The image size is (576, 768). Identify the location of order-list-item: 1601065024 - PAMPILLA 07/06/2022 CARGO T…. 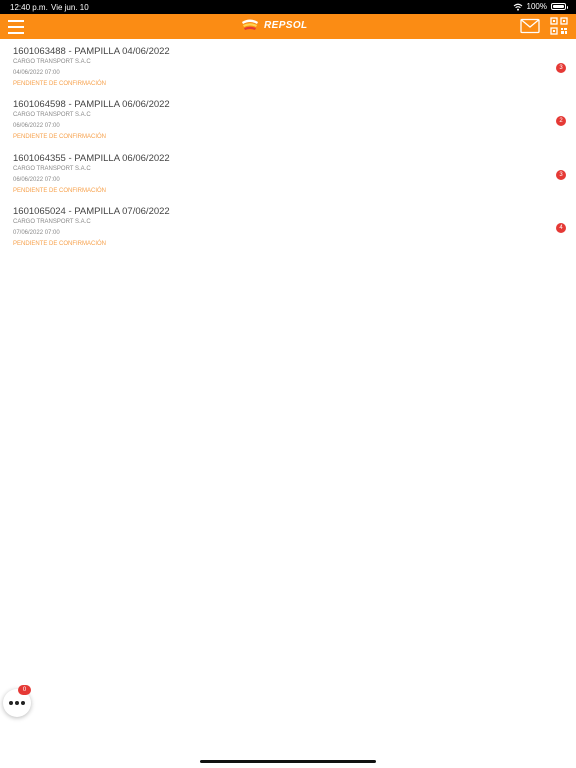
(288, 225).